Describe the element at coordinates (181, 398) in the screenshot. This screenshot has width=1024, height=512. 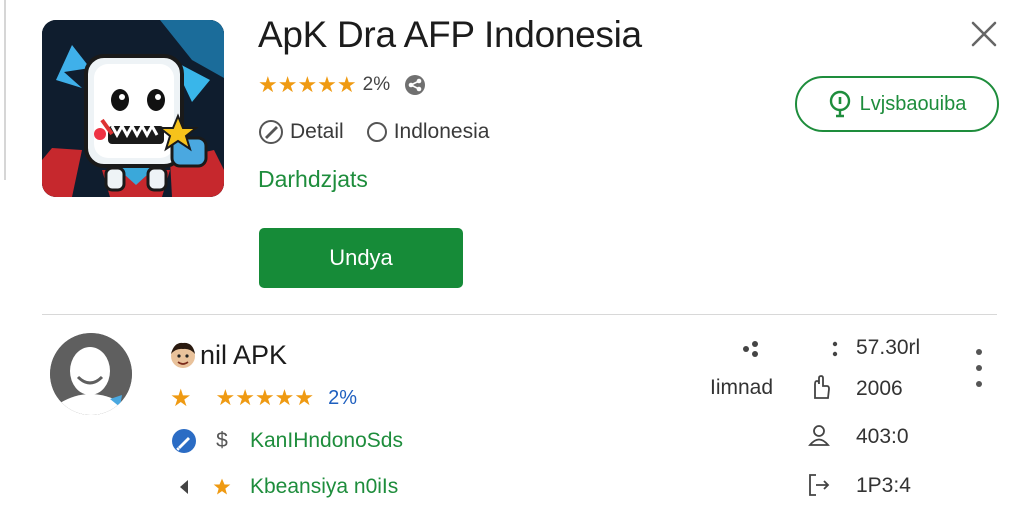
I see `star-icon: ★` at that location.